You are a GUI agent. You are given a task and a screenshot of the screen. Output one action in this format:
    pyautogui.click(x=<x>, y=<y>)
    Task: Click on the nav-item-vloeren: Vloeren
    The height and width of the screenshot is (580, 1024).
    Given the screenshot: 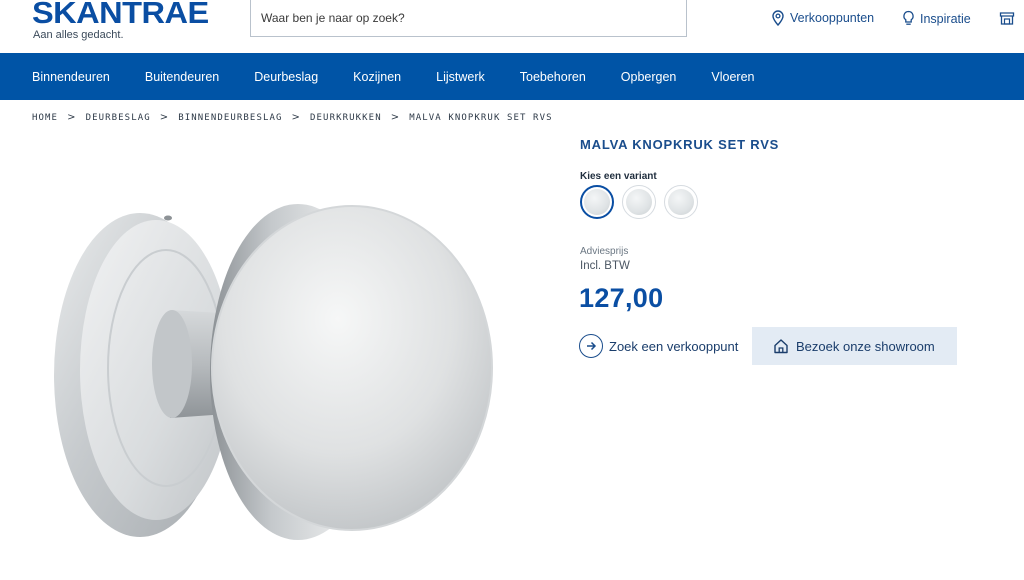 What is the action you would take?
    pyautogui.click(x=732, y=77)
    